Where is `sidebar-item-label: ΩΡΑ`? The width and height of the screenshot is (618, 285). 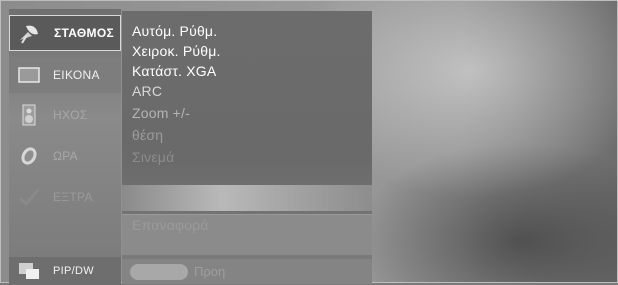 sidebar-item-label: ΩΡΑ is located at coordinates (65, 156).